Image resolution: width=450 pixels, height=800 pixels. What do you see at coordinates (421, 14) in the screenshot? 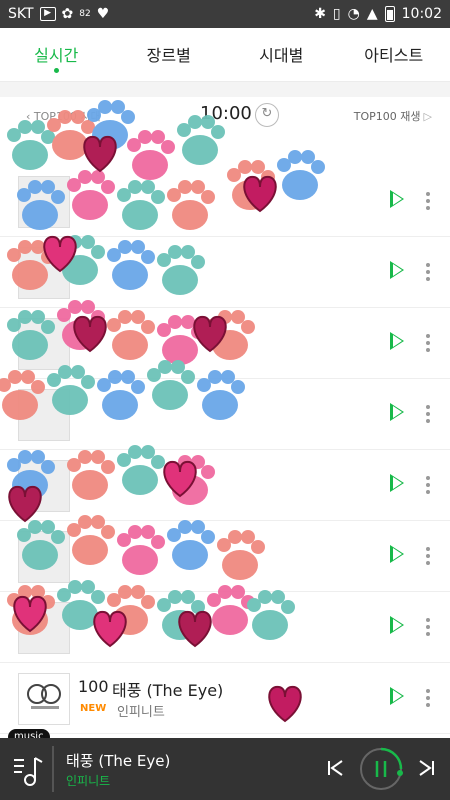
I see `clock-label: 10:02` at bounding box center [421, 14].